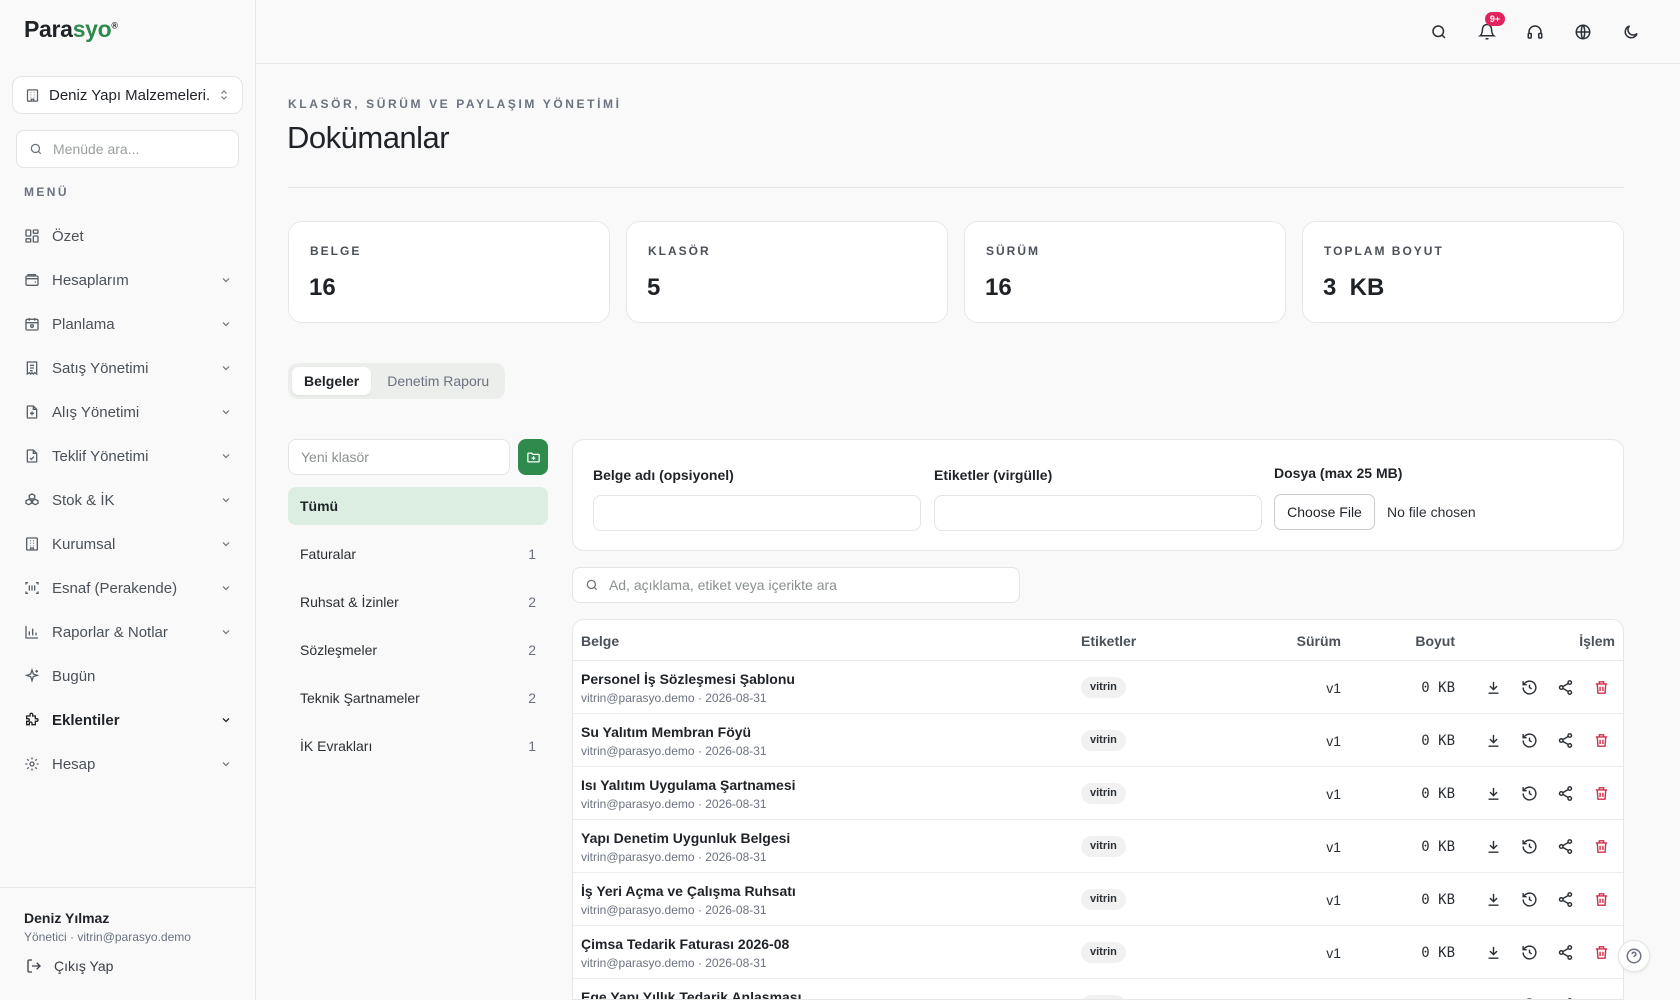 This screenshot has height=1000, width=1680. I want to click on menu-heading: MENÜ, so click(46, 192).